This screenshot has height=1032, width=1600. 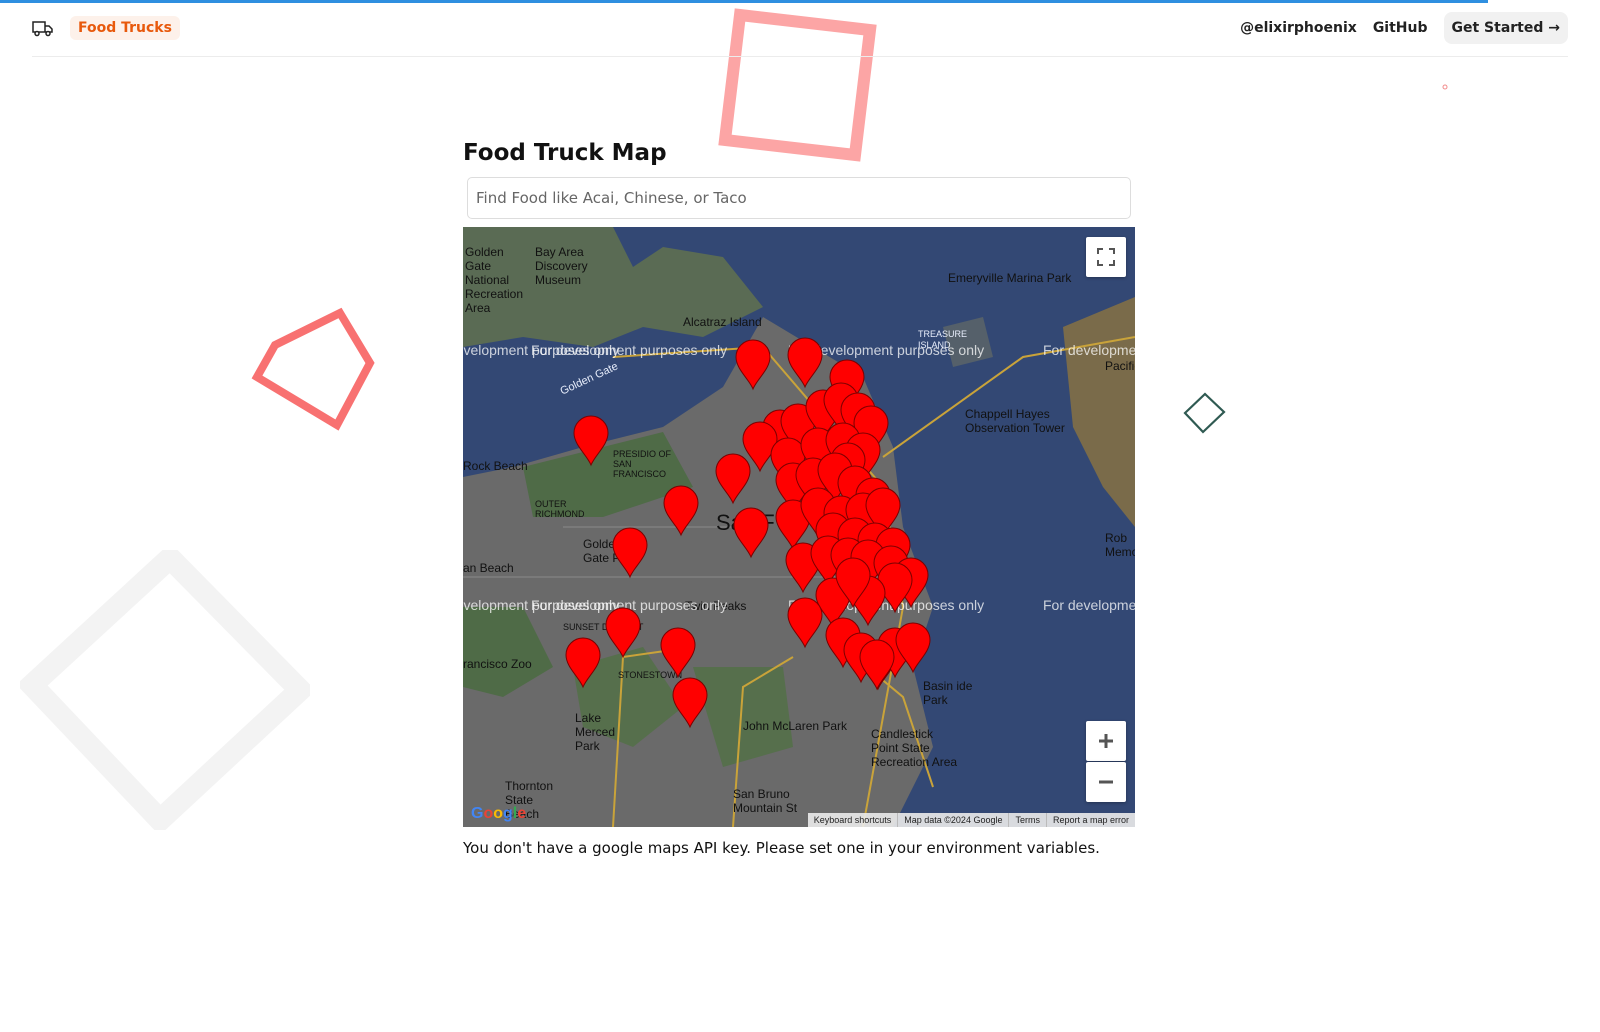 I want to click on decorative-pentagon-red, so click(x=313, y=369).